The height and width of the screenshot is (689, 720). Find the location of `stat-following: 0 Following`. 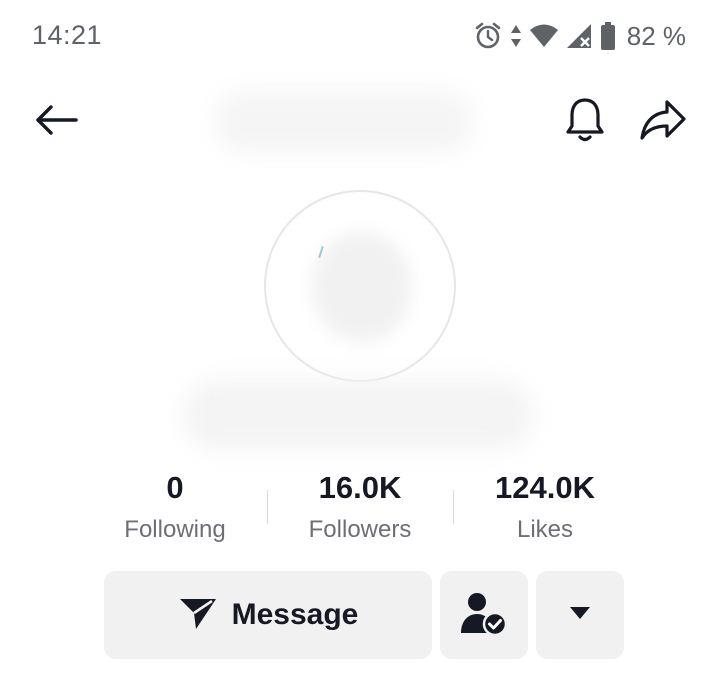

stat-following: 0 Following is located at coordinates (175, 508).